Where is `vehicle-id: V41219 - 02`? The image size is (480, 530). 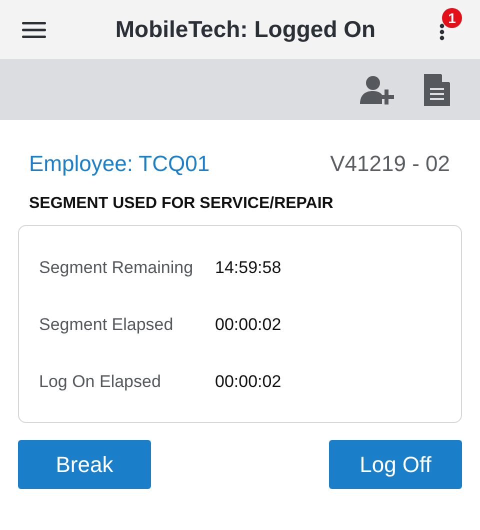
vehicle-id: V41219 - 02 is located at coordinates (390, 164).